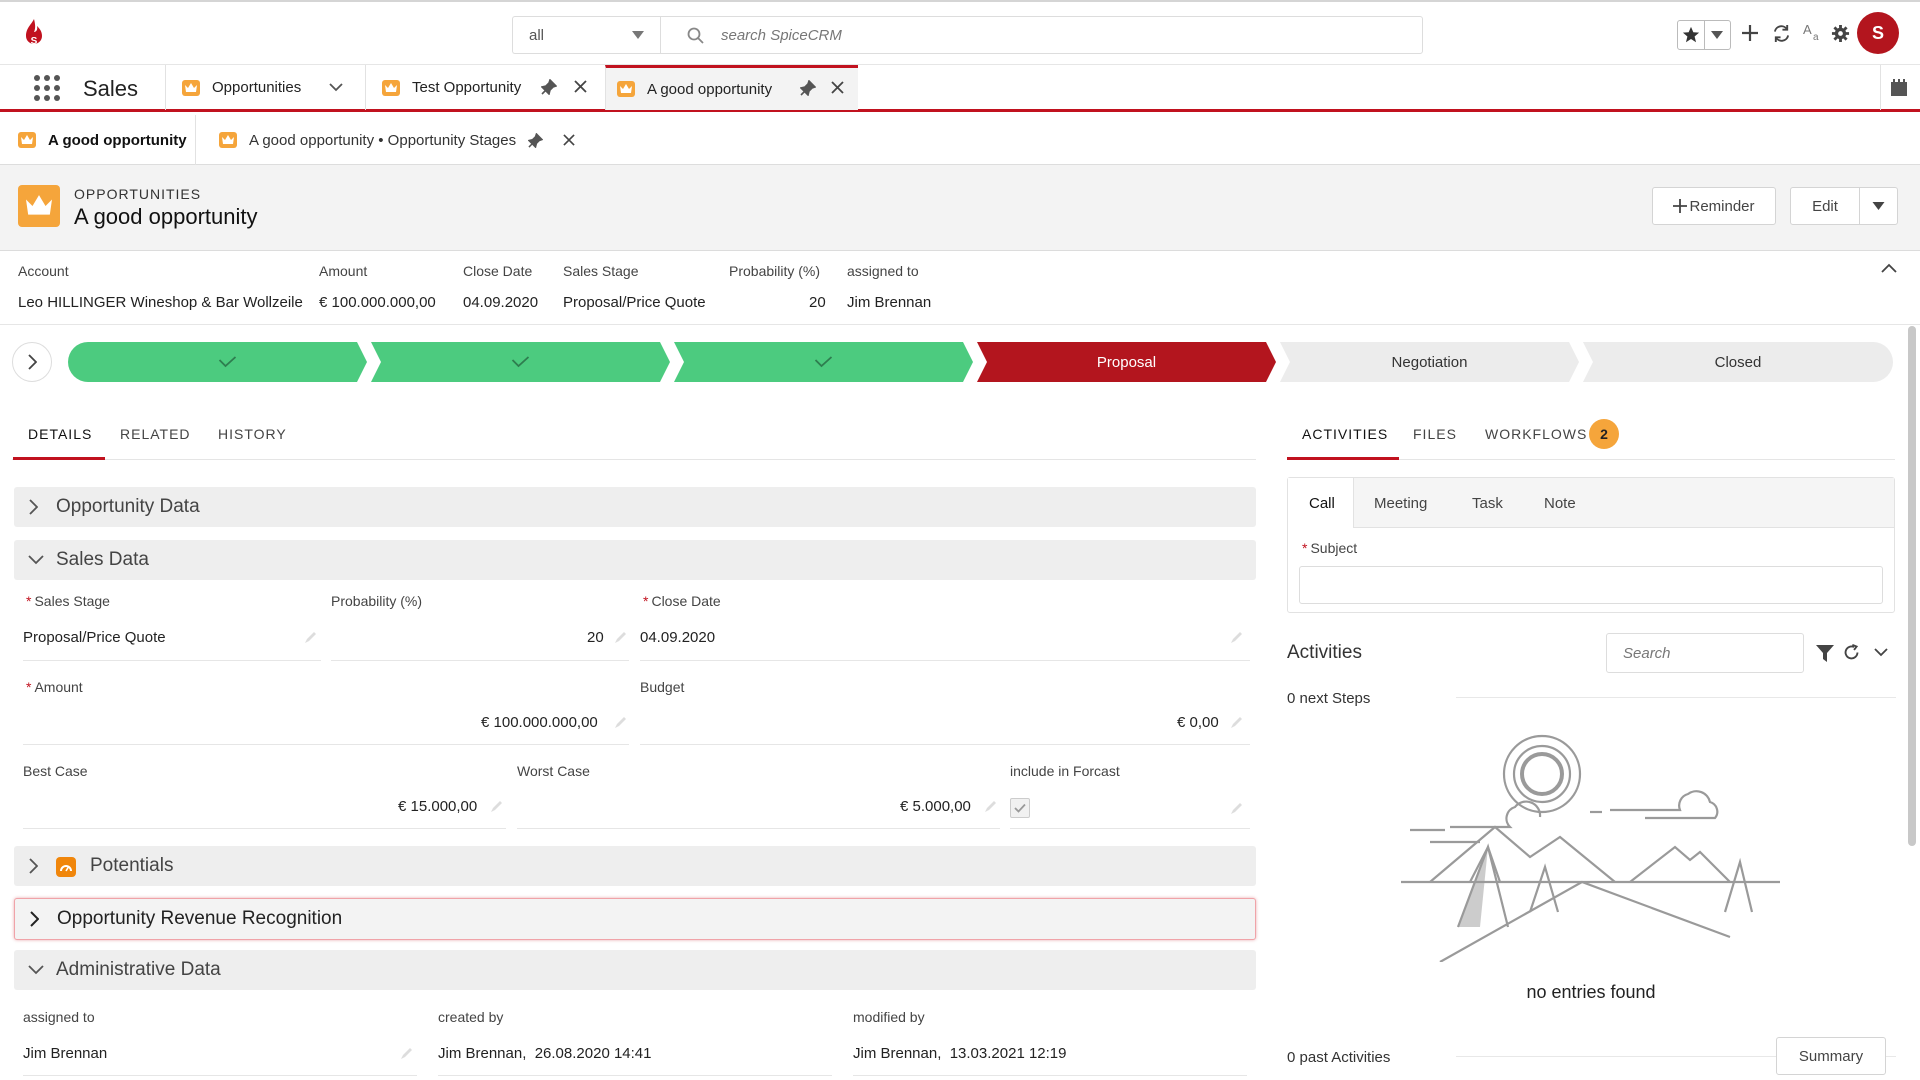 This screenshot has width=1920, height=1080. What do you see at coordinates (635, 507) in the screenshot?
I see `section-opportunity-data: Opportunity Data` at bounding box center [635, 507].